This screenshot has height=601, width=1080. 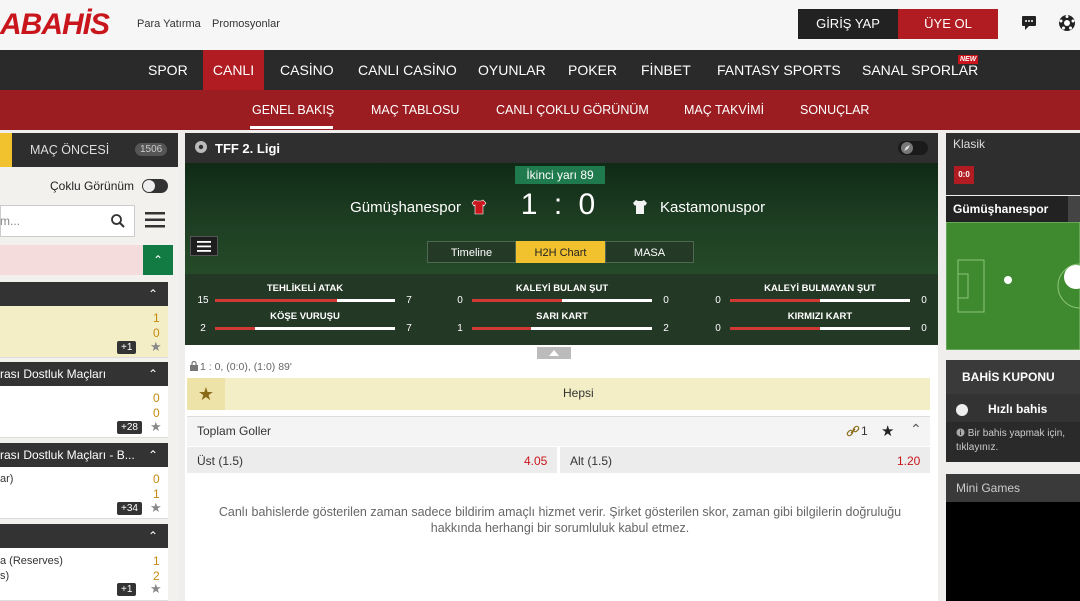 I want to click on stat-label: KIRMIZI KART, so click(x=820, y=316).